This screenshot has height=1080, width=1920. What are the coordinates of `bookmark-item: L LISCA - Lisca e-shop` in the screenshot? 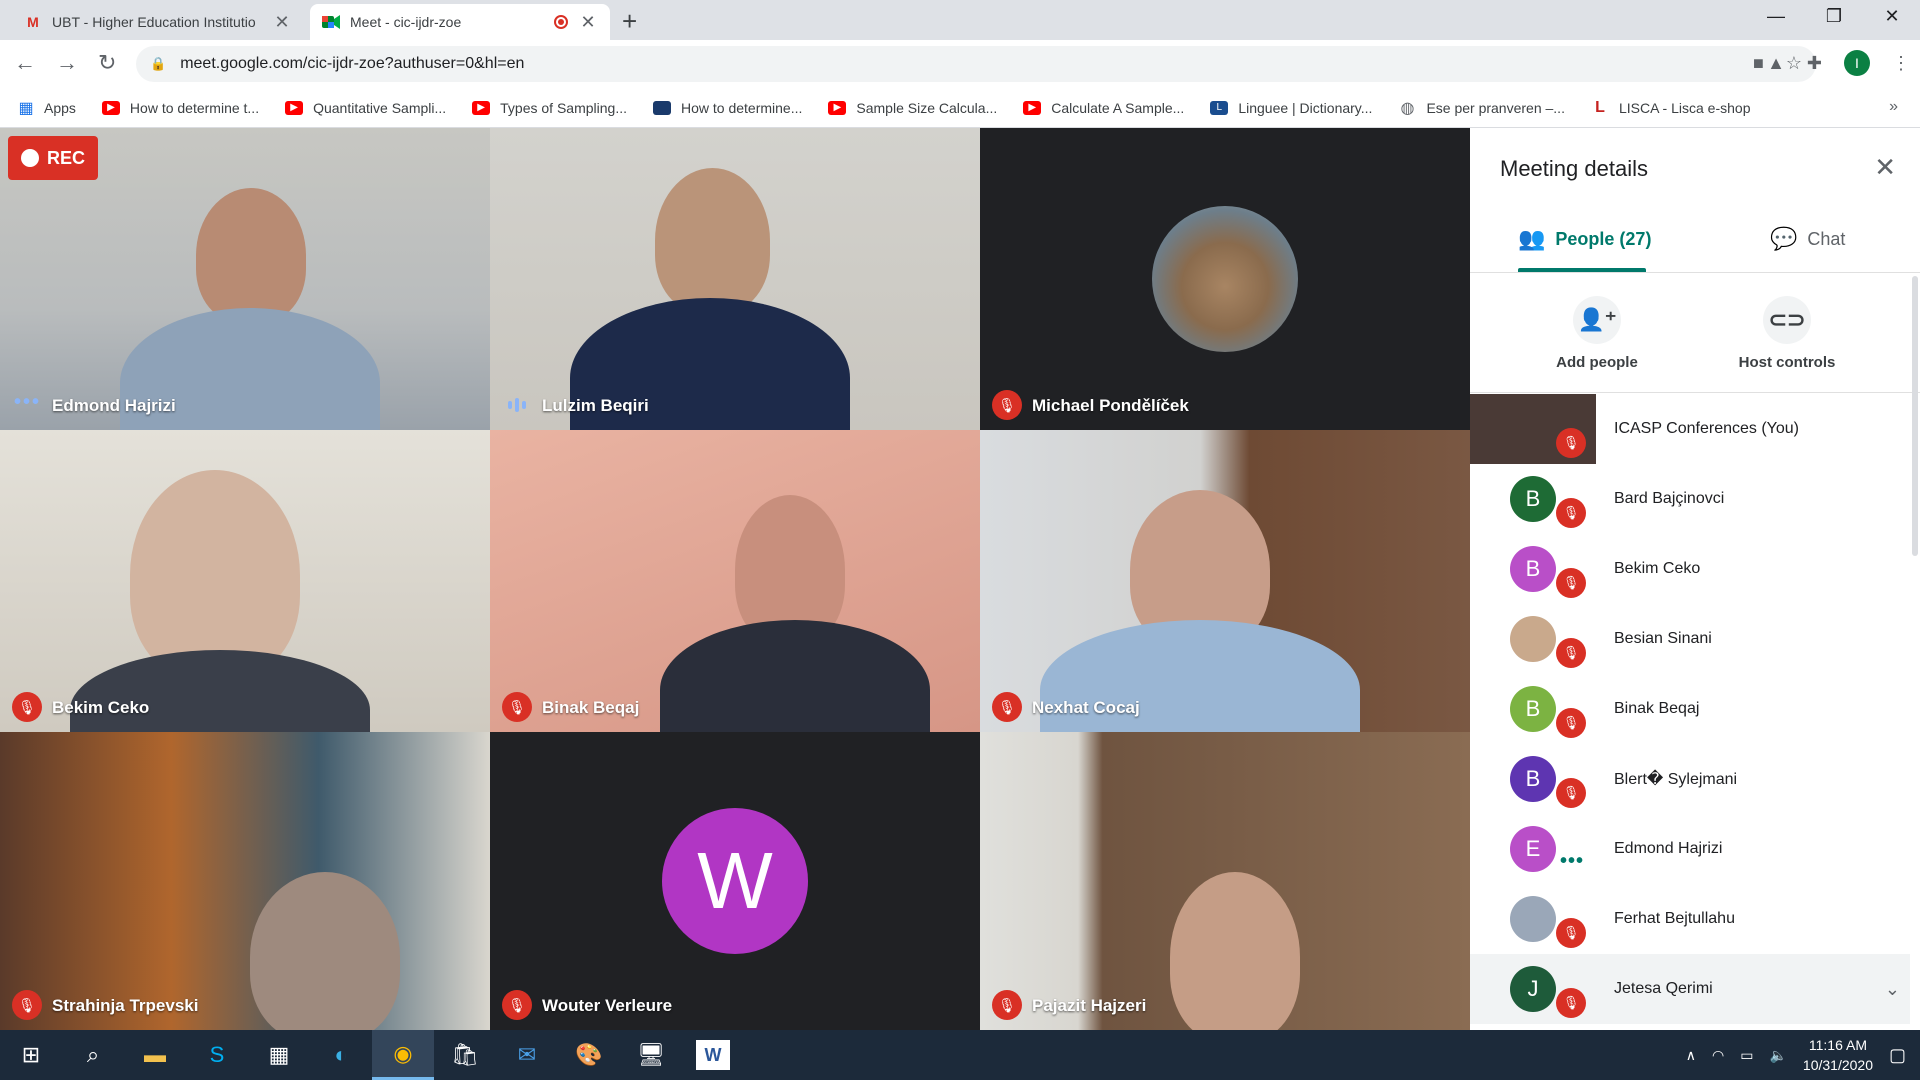 It's located at (1671, 107).